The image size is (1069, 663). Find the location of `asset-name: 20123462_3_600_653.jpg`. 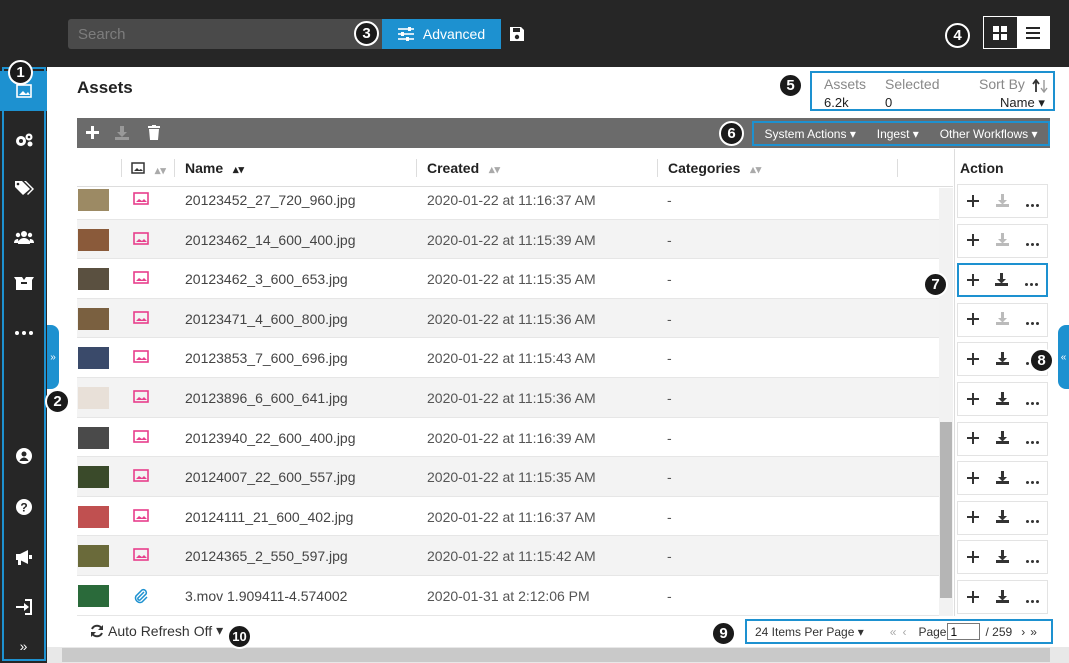

asset-name: 20123462_3_600_653.jpg is located at coordinates (266, 279).